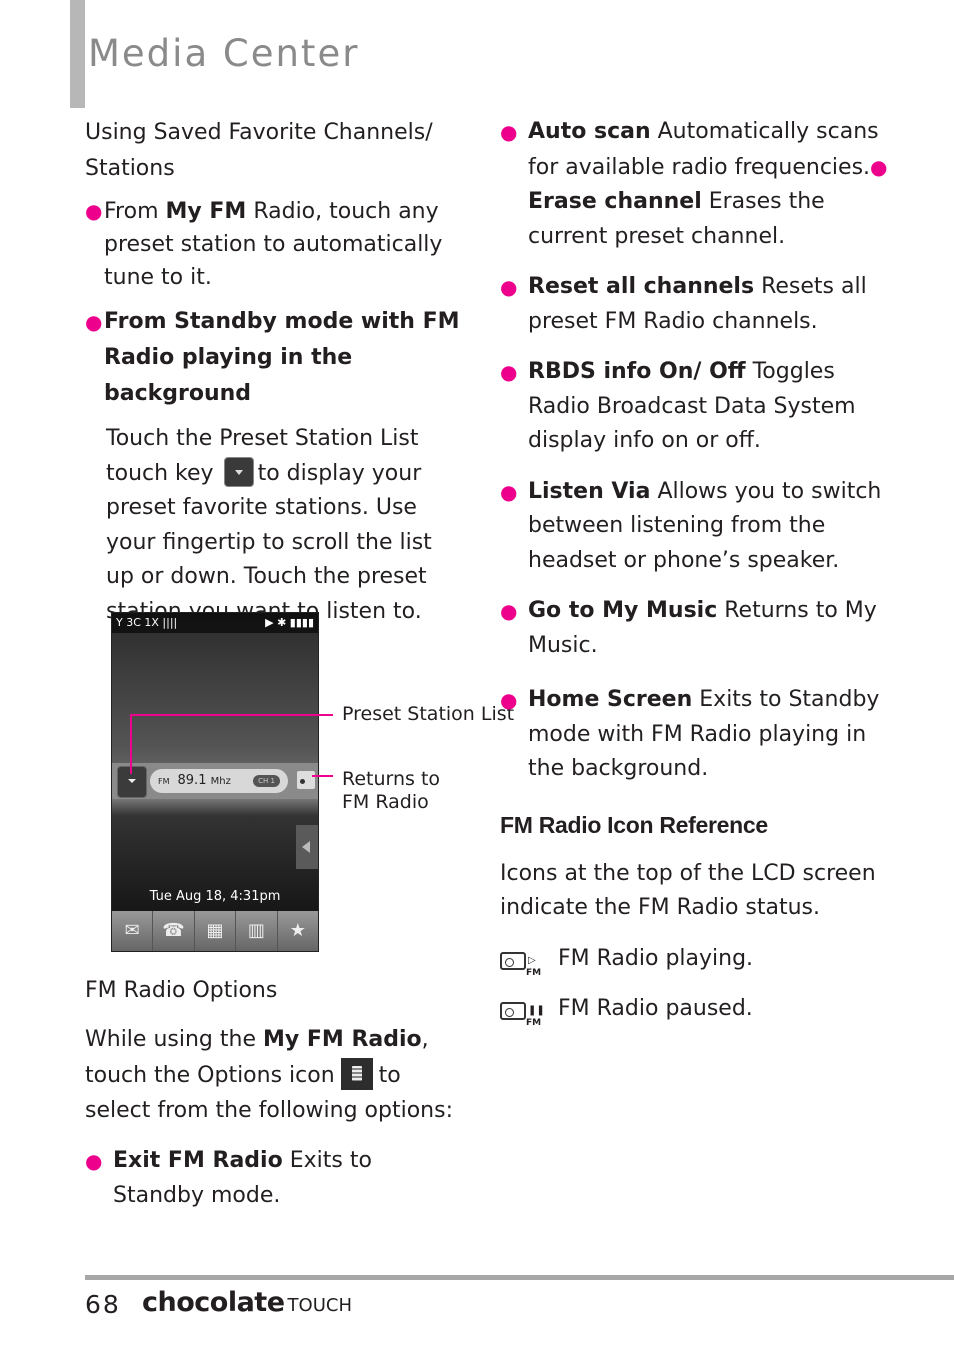  What do you see at coordinates (356, 1073) in the screenshot?
I see `options-icon` at bounding box center [356, 1073].